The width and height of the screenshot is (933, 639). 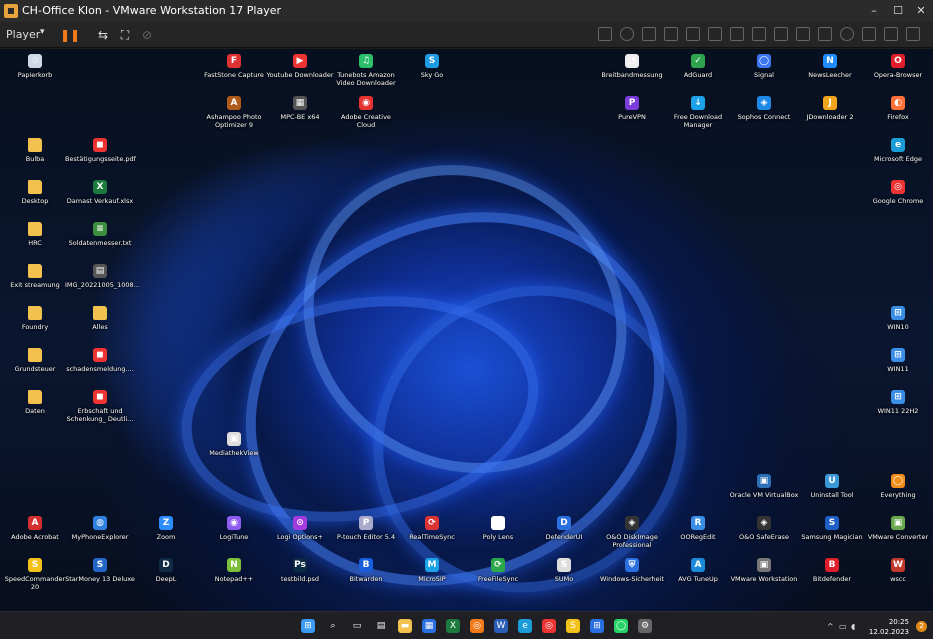 What do you see at coordinates (35, 197) in the screenshot?
I see `desktop-icon: Desktop` at bounding box center [35, 197].